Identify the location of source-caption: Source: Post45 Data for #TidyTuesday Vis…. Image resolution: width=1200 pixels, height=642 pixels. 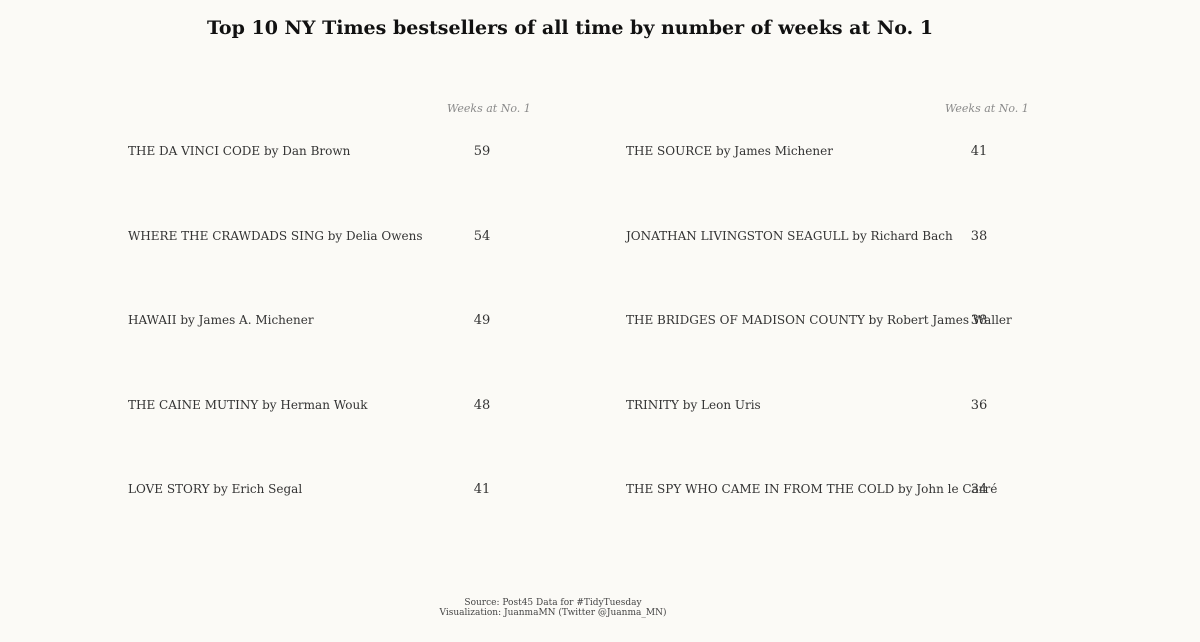
(553, 608).